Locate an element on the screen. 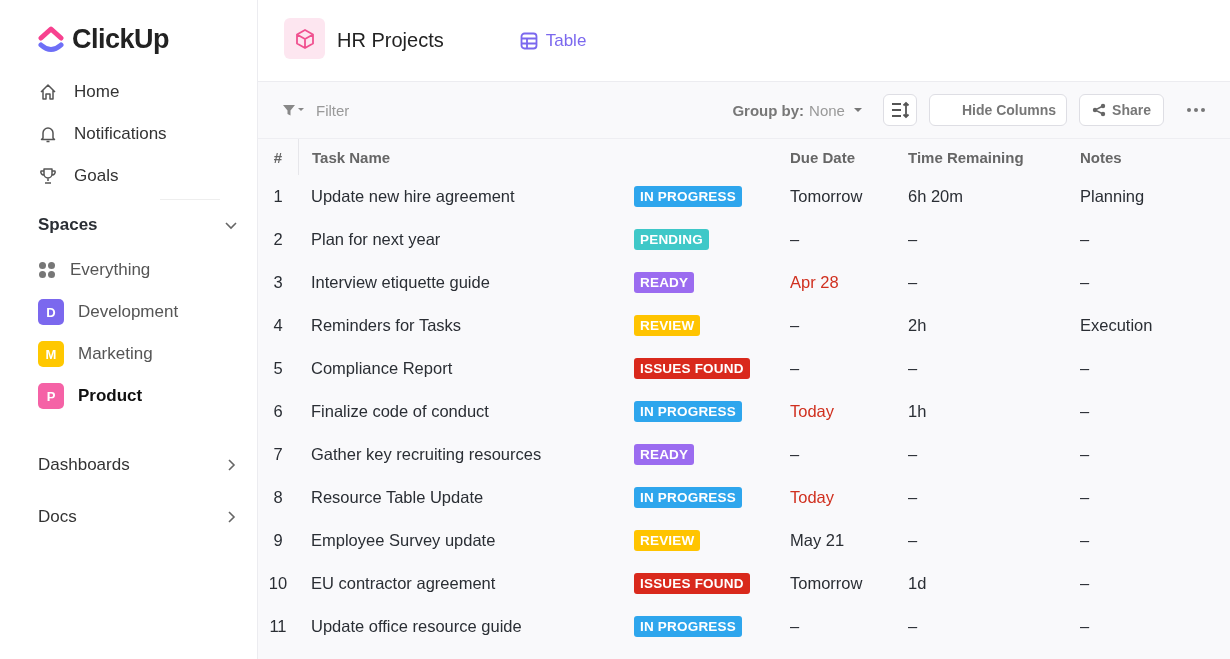 The width and height of the screenshot is (1230, 659). nav-item: Goals is located at coordinates (78, 176).